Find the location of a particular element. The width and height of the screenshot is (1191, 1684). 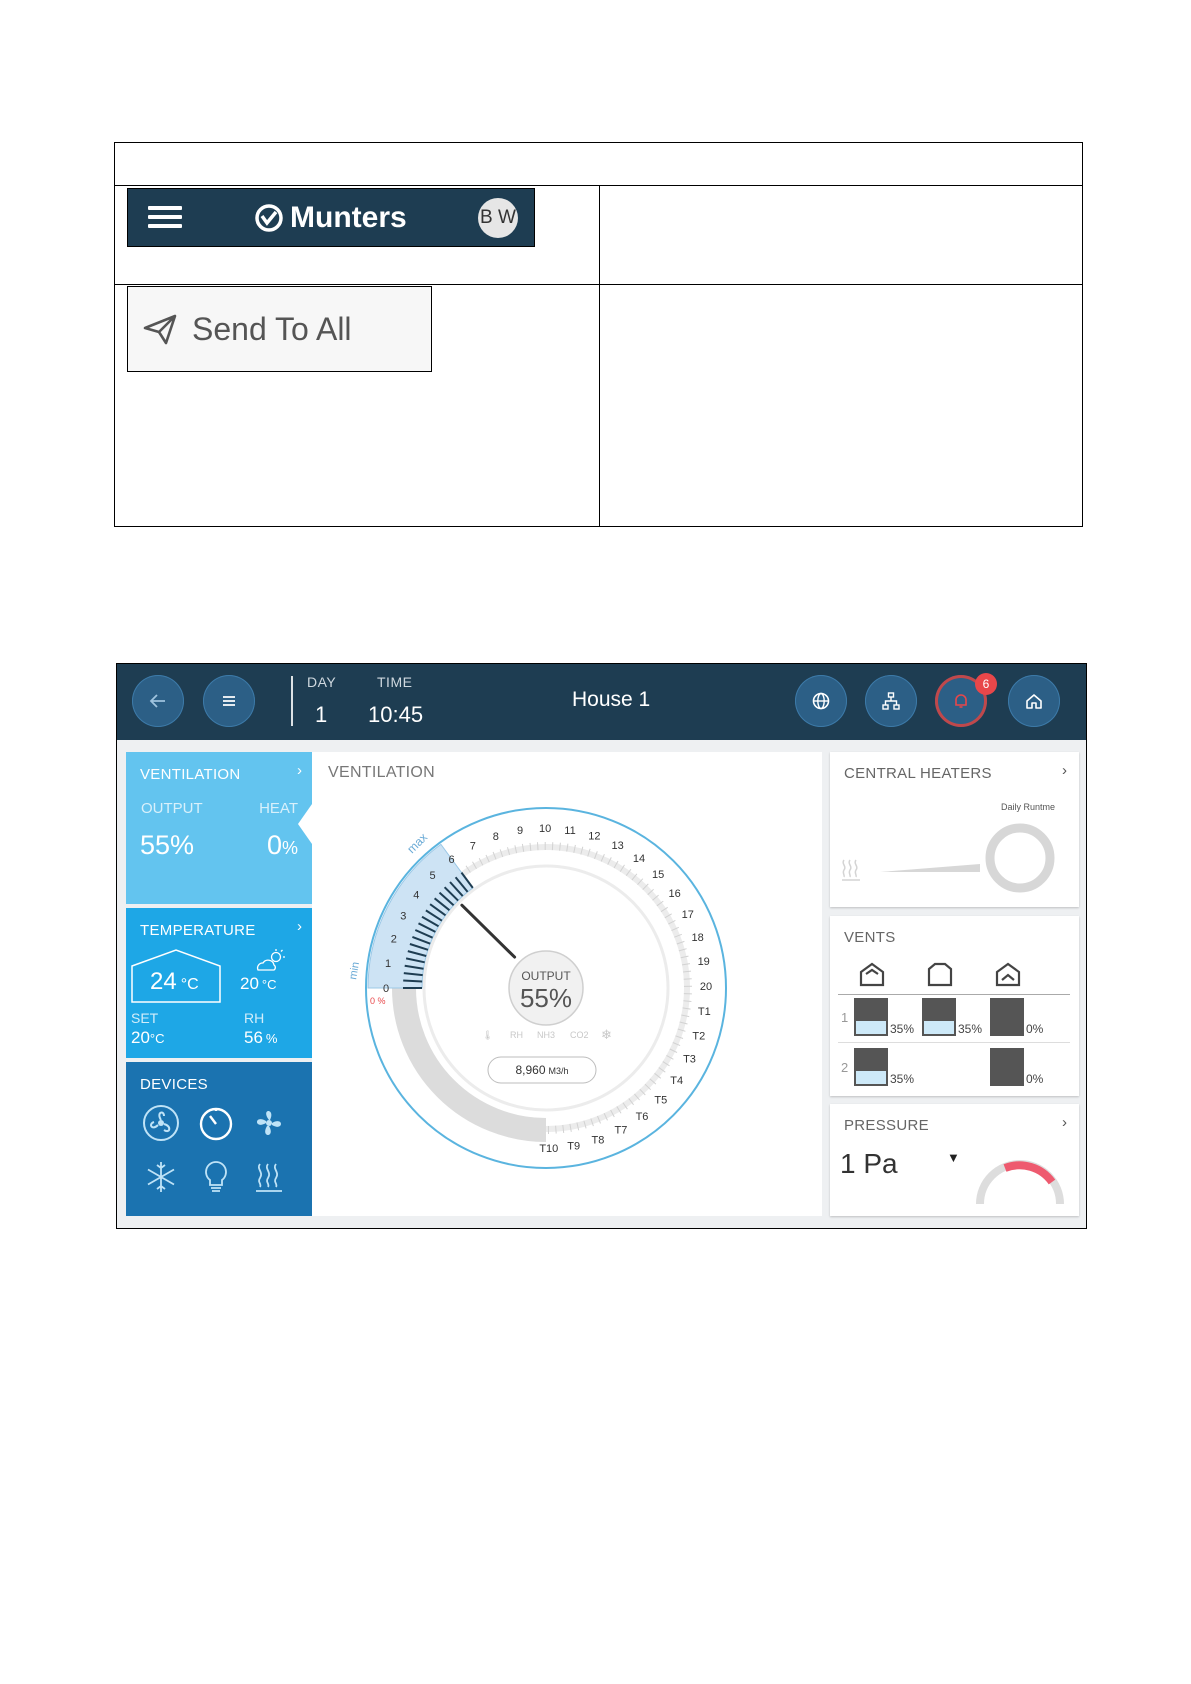

send-to-all-button: Send To All is located at coordinates (279, 329).